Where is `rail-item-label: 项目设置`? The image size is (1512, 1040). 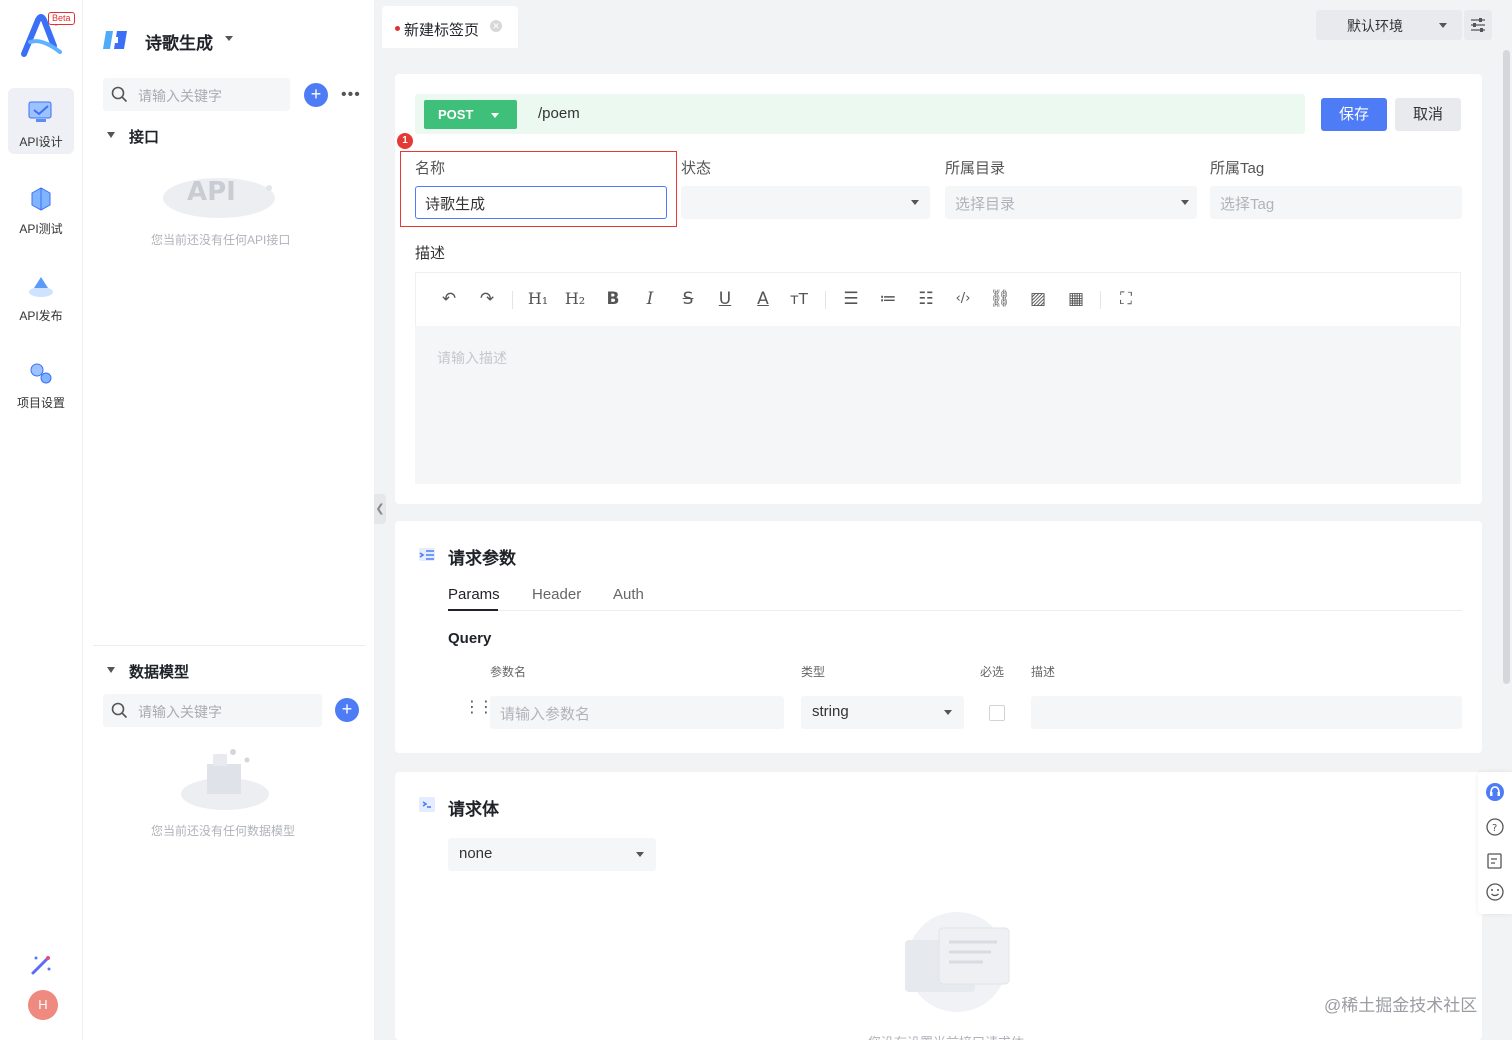
rail-item-label: 项目设置 is located at coordinates (40, 403).